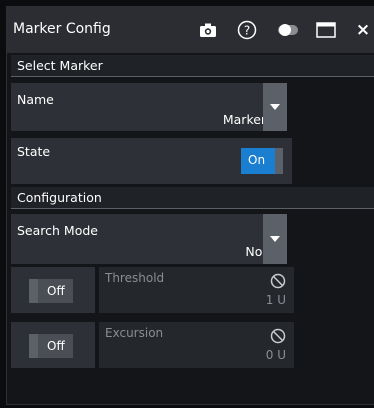  I want to click on excursion-toggle: Off, so click(51, 346).